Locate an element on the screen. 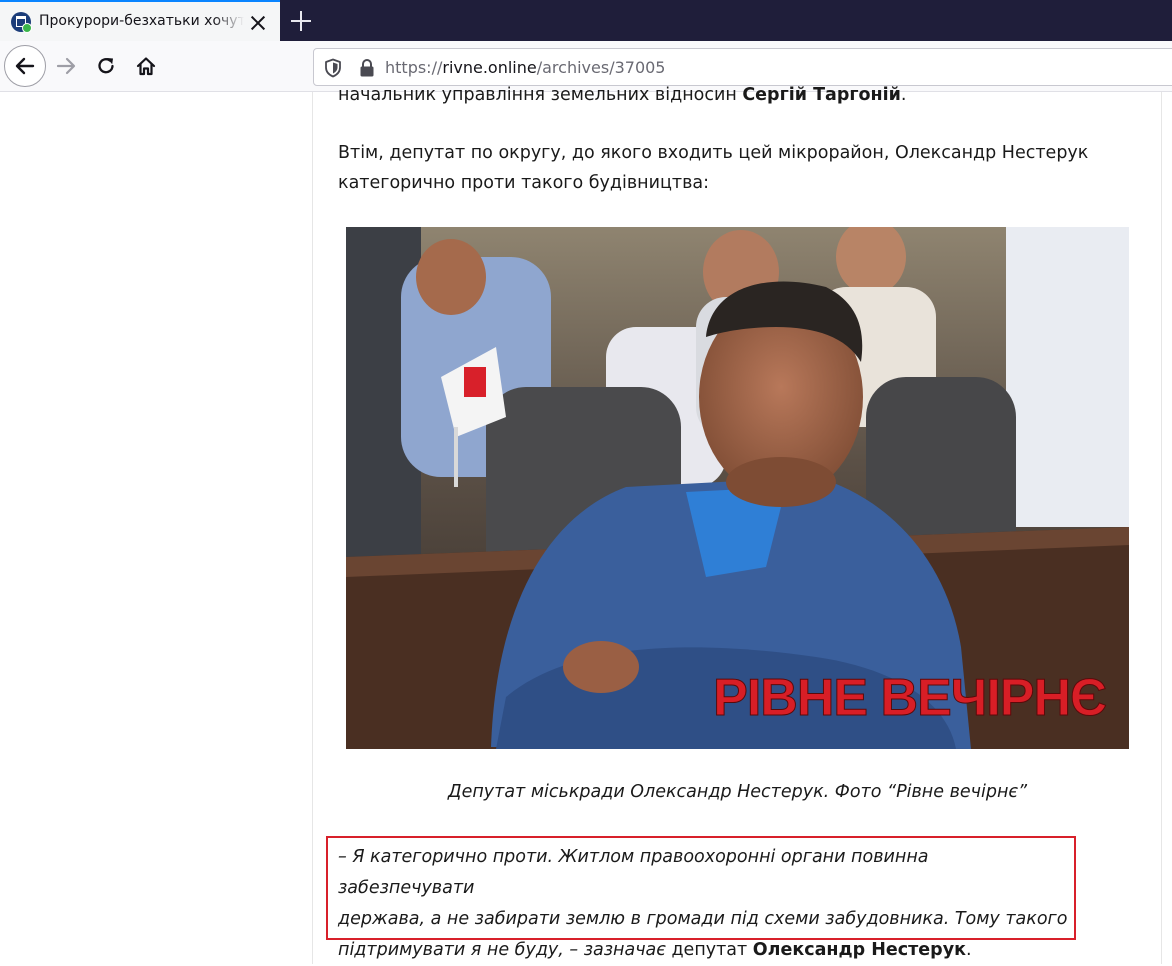 Image resolution: width=1172 pixels, height=966 pixels. forward-button is located at coordinates (66, 66).